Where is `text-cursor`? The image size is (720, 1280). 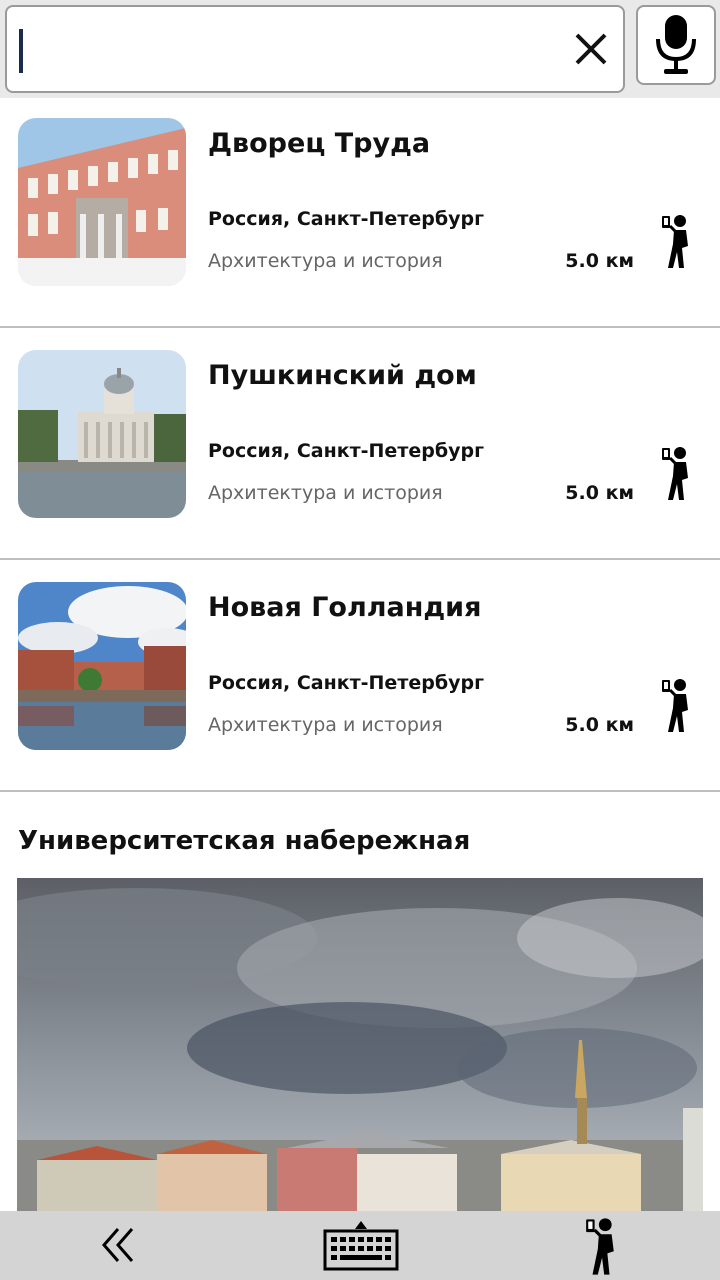 text-cursor is located at coordinates (21, 51).